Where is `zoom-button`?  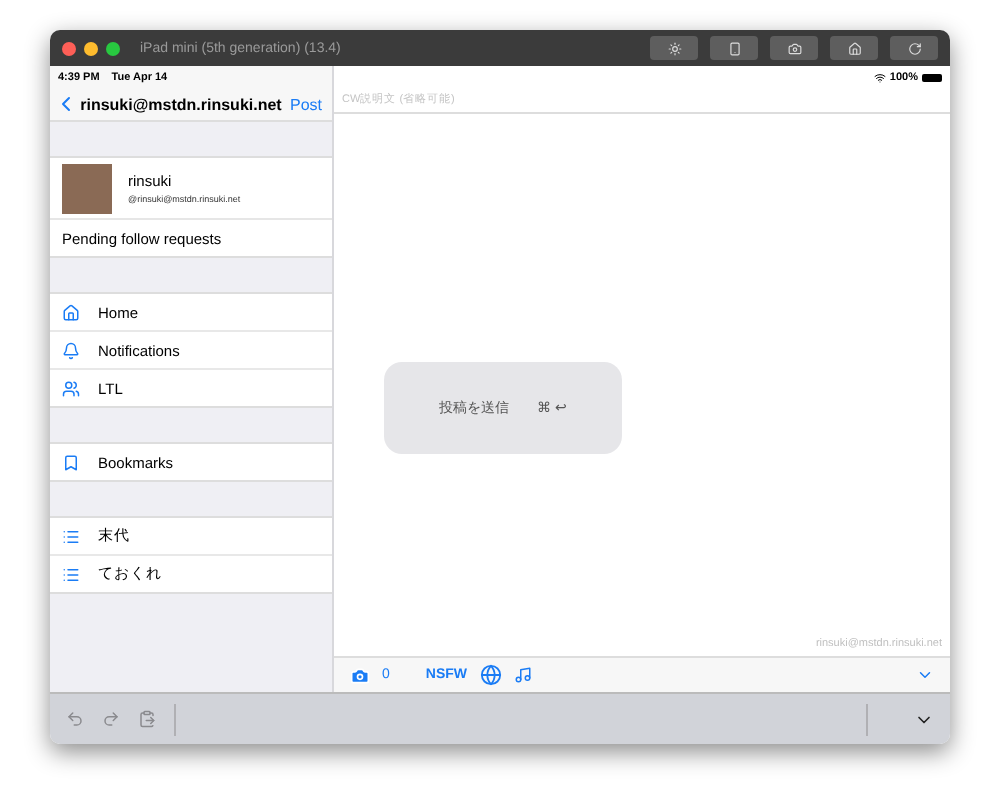 zoom-button is located at coordinates (113, 48).